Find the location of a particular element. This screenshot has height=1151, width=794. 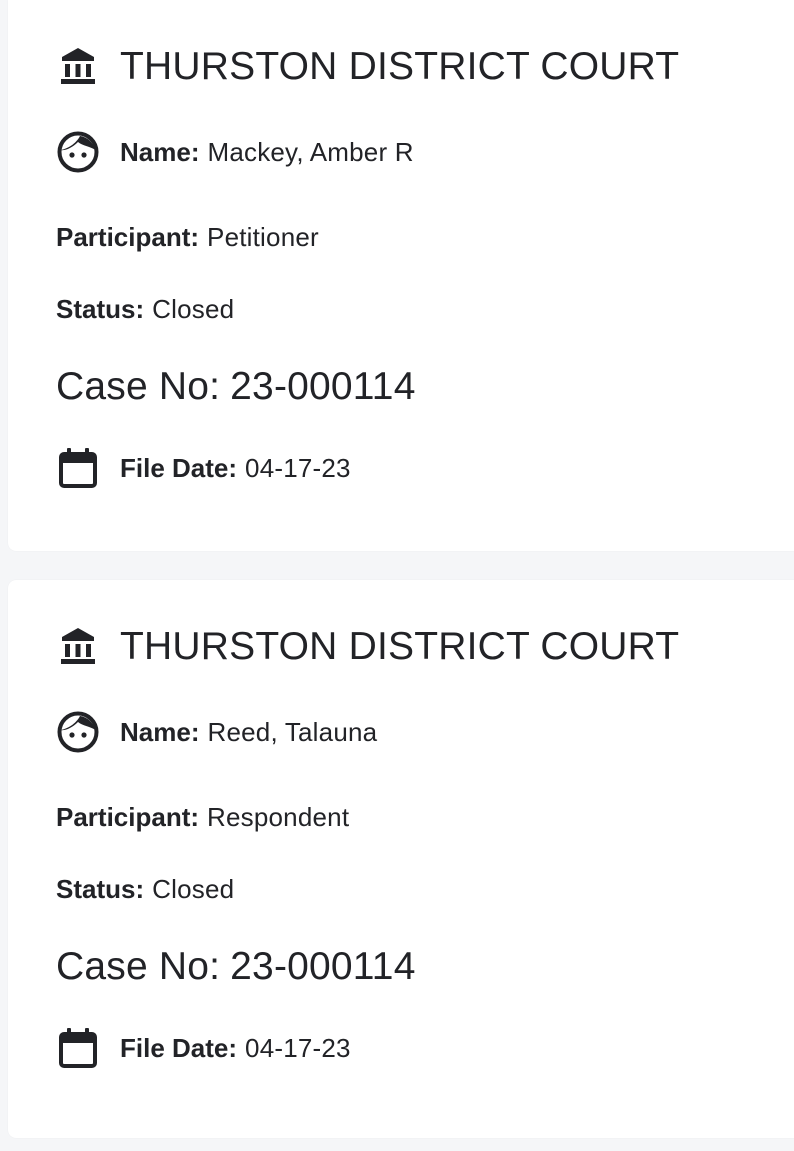

participant-row: Participant: Petitioner is located at coordinates (187, 237).